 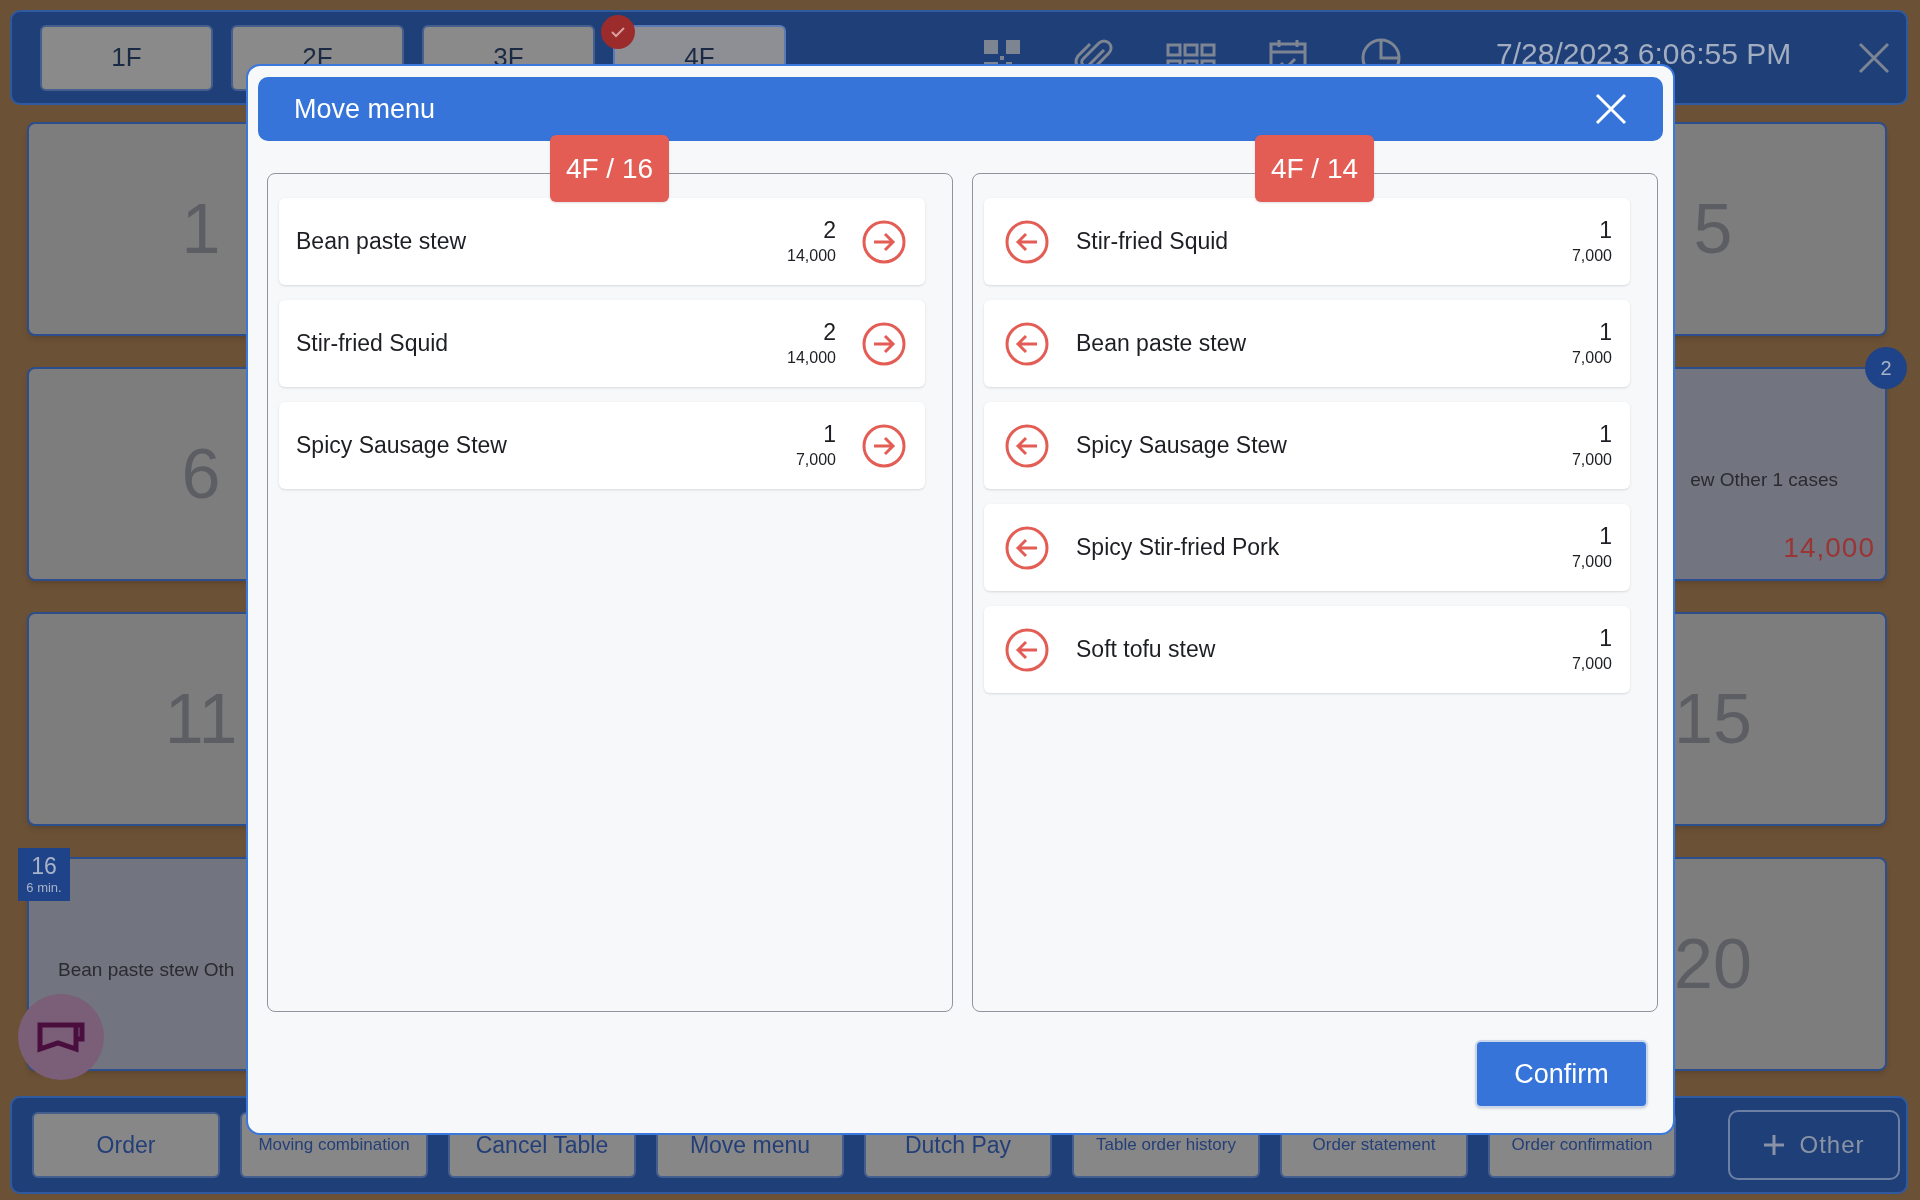 What do you see at coordinates (44, 887) in the screenshot?
I see `elapsed-time: 6 min.` at bounding box center [44, 887].